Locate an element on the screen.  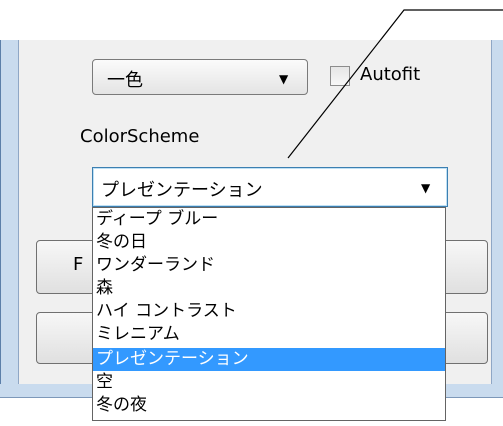
hidden-button-1-label: F is located at coordinates (78, 264).